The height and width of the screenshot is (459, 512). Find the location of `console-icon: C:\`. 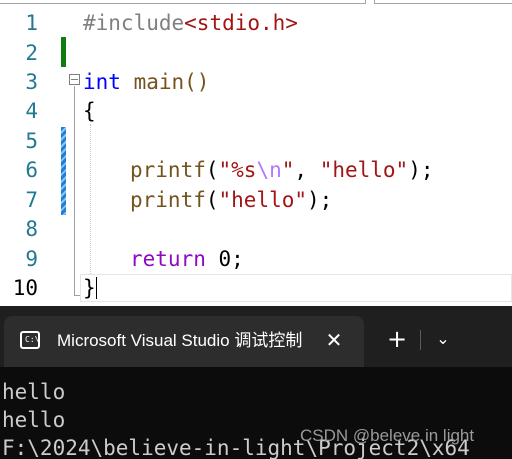

console-icon: C:\ is located at coordinates (30, 340).